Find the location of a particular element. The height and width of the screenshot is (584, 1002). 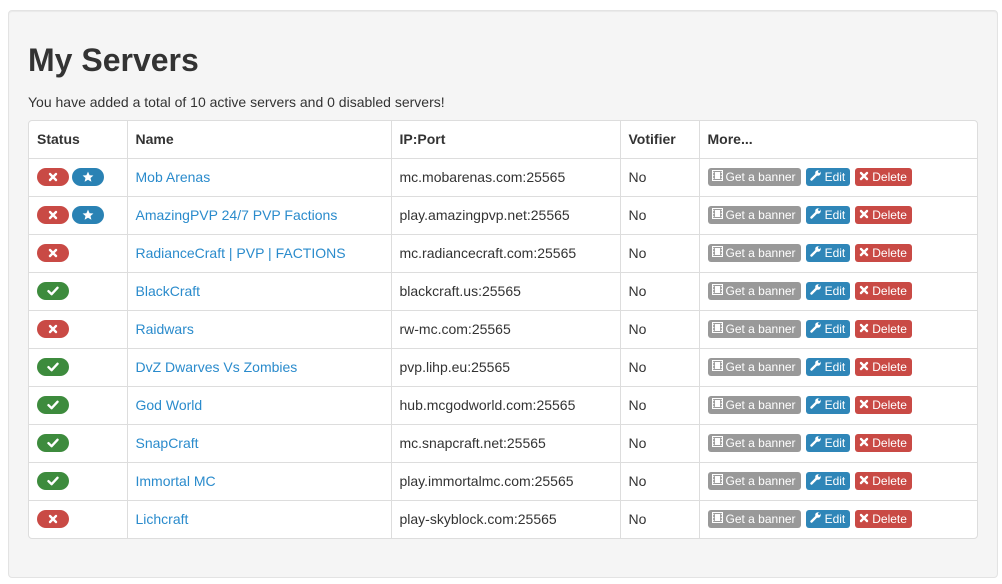

name-cell: AmazingPVP 24/7 PVP Factions is located at coordinates (258, 214).